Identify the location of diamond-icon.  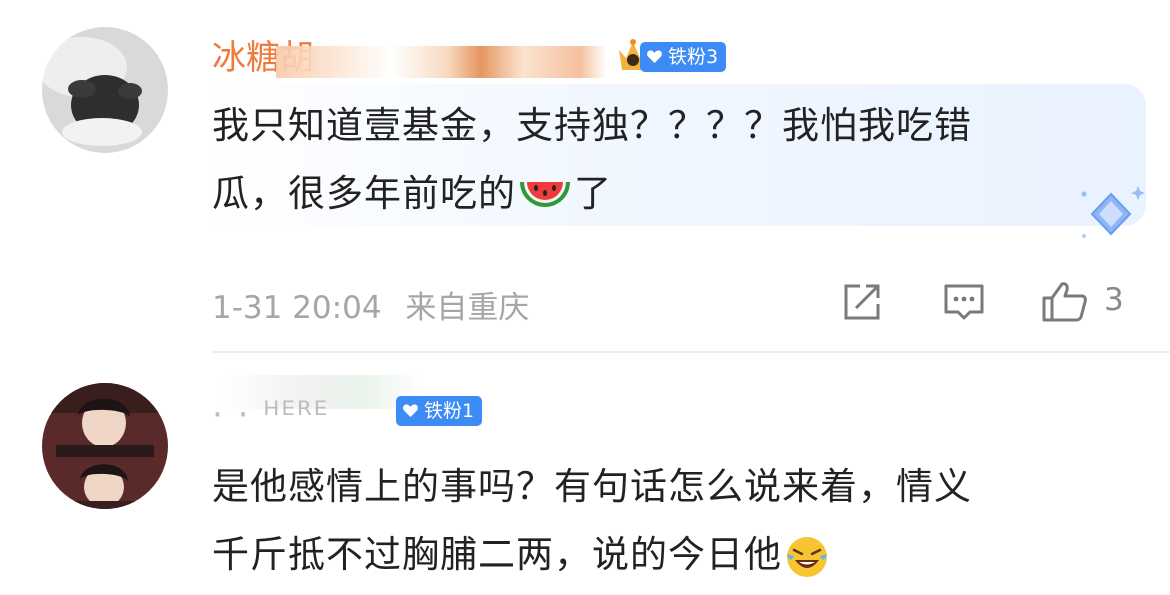
(1113, 212).